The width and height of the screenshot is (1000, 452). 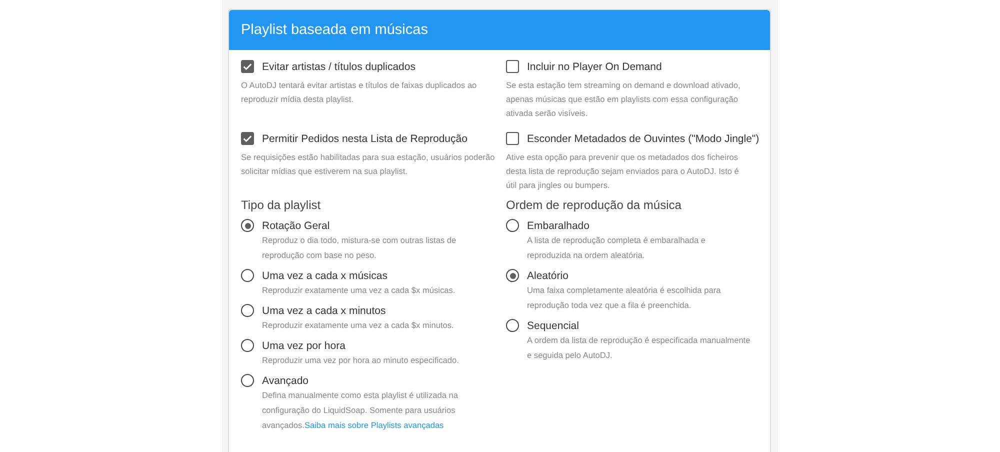 I want to click on radio-label: Avançado, so click(x=285, y=380).